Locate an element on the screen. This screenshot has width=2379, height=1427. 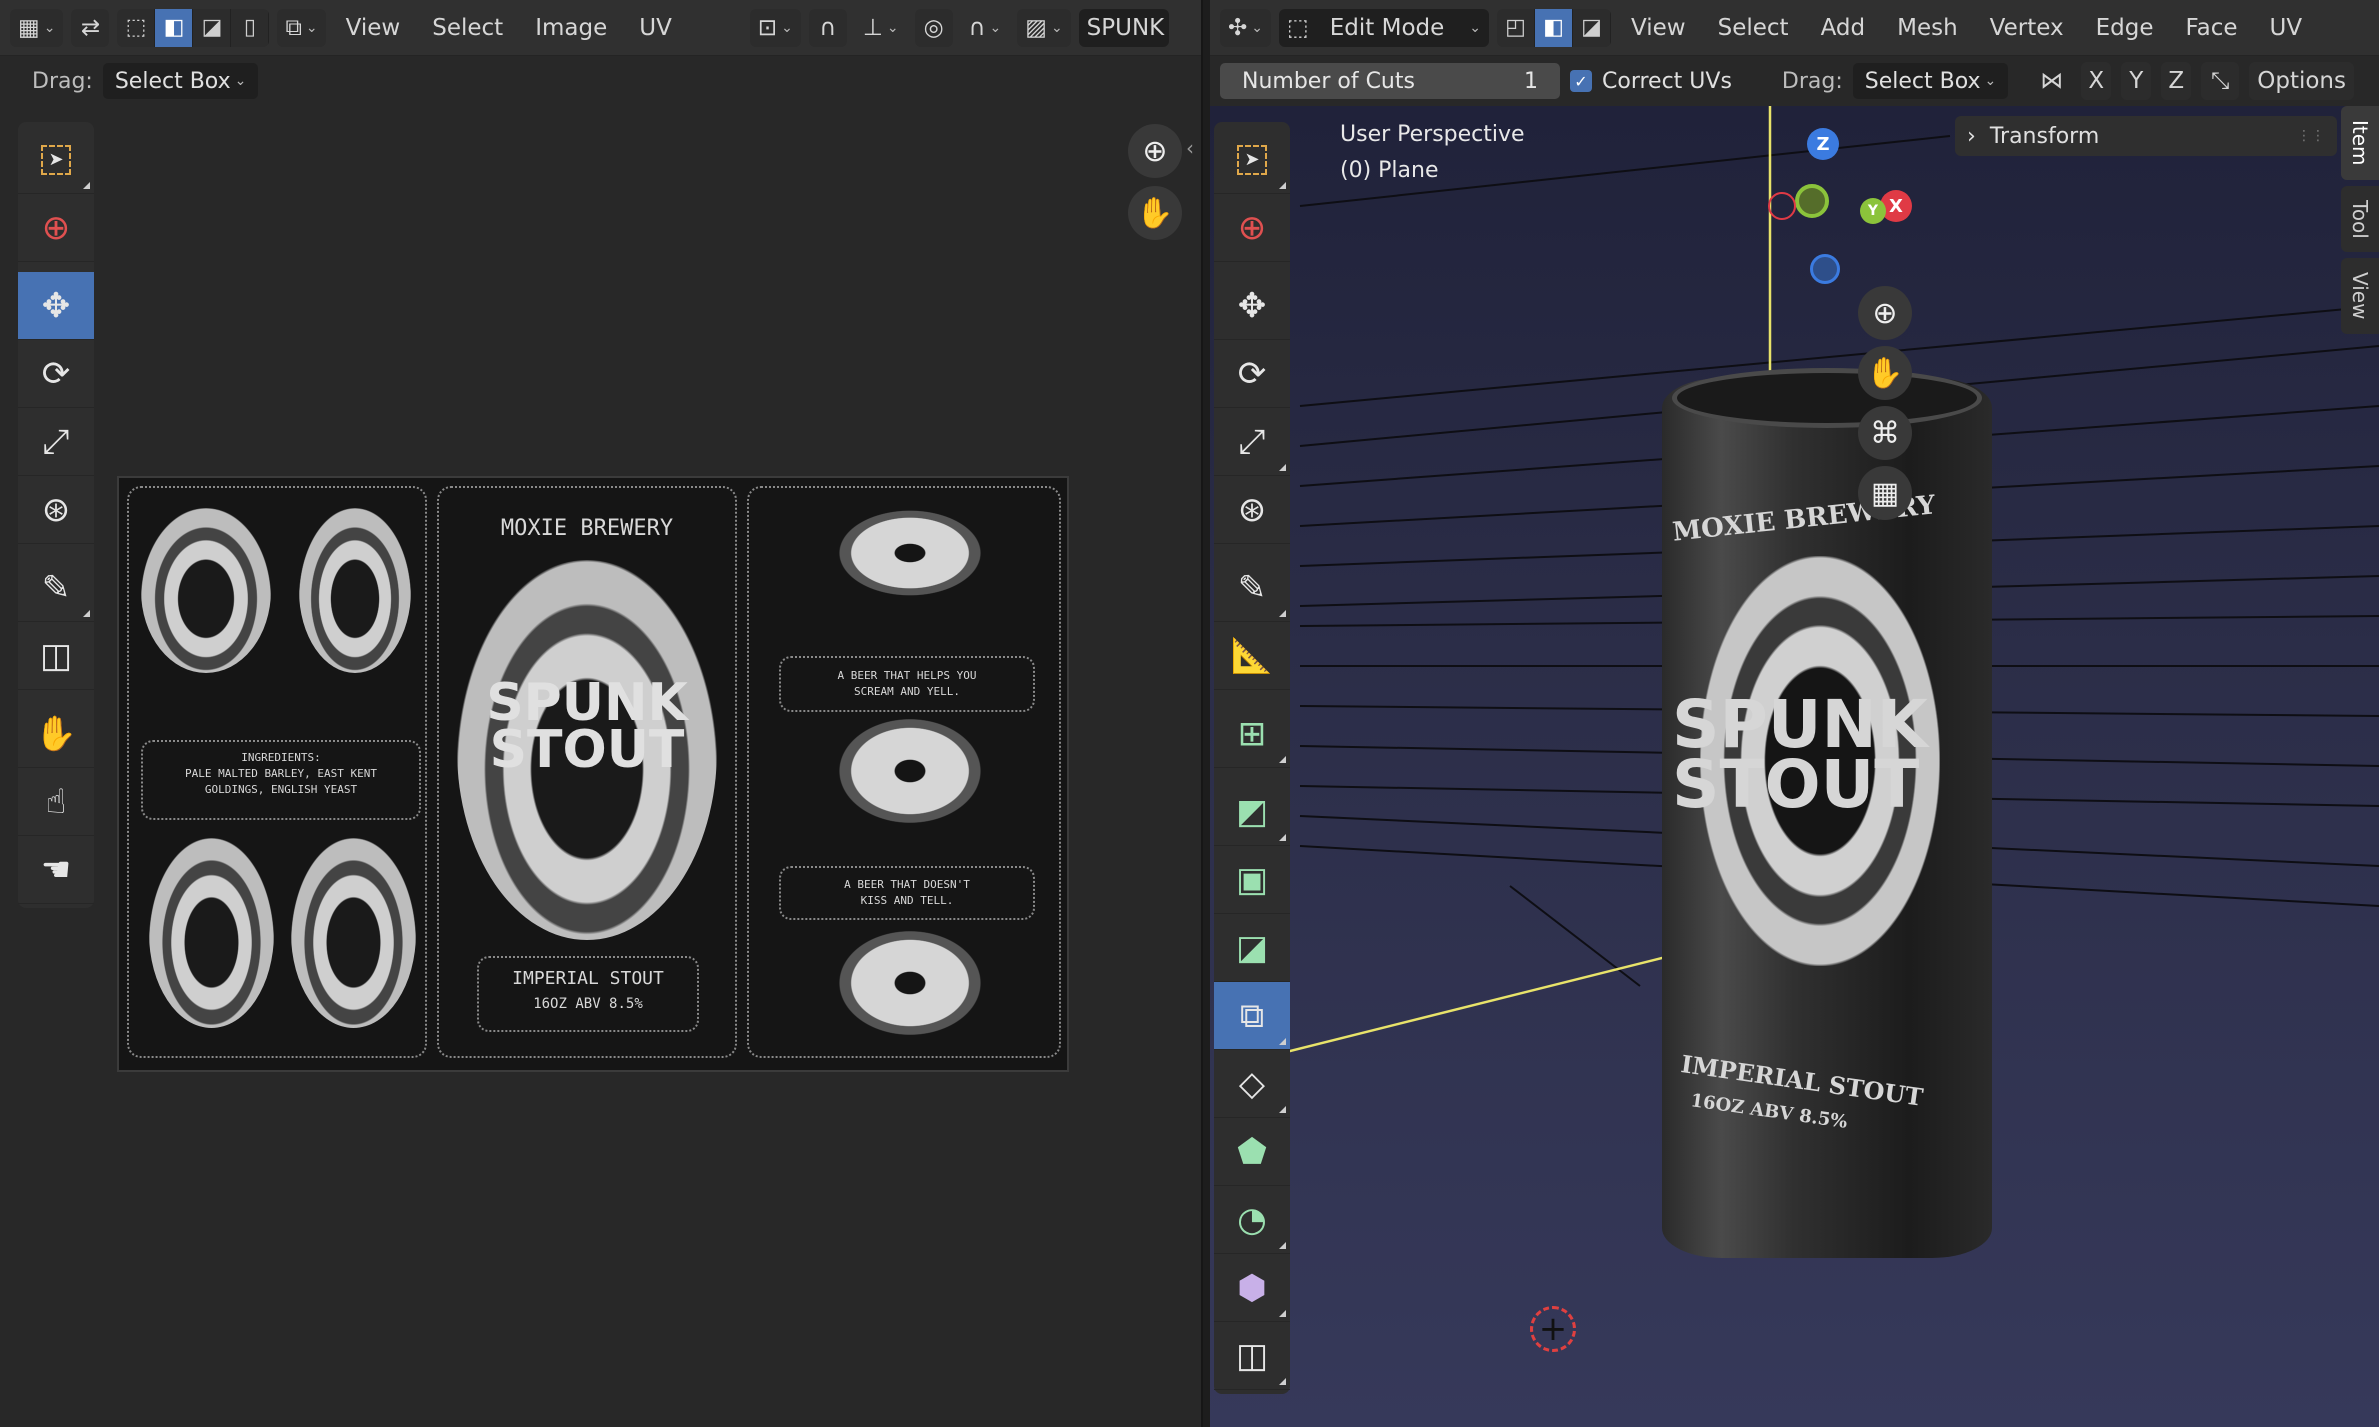
transform-panel-header: › Transform ⋮⋮ is located at coordinates (2146, 136).